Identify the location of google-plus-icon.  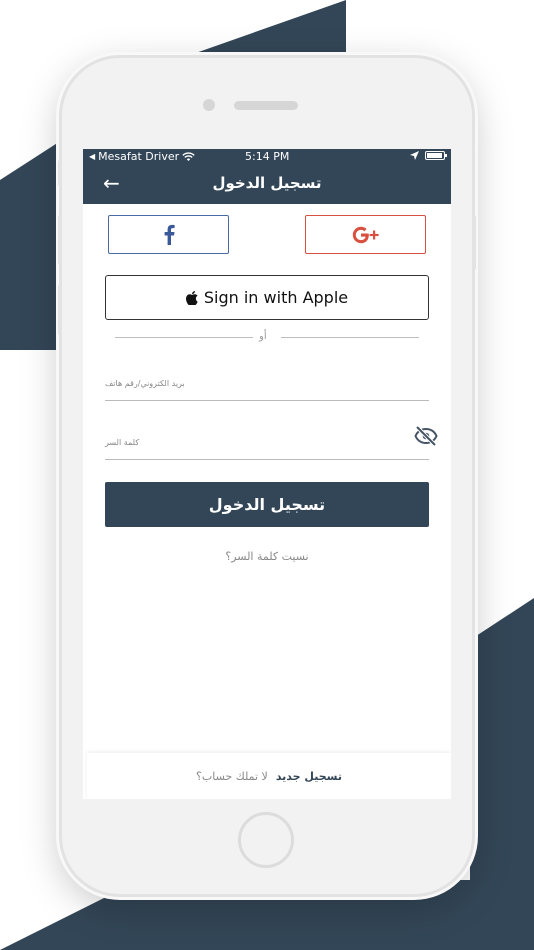
(365, 234).